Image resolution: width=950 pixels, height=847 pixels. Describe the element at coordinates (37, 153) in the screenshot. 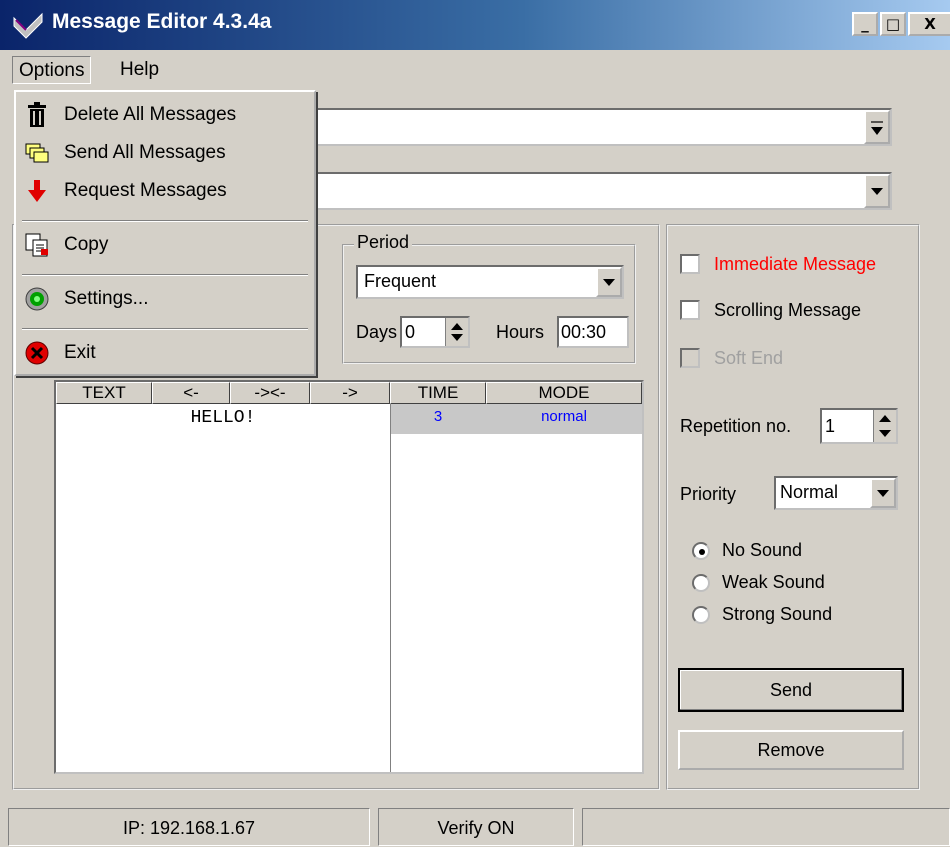

I see `send-all-icon` at that location.